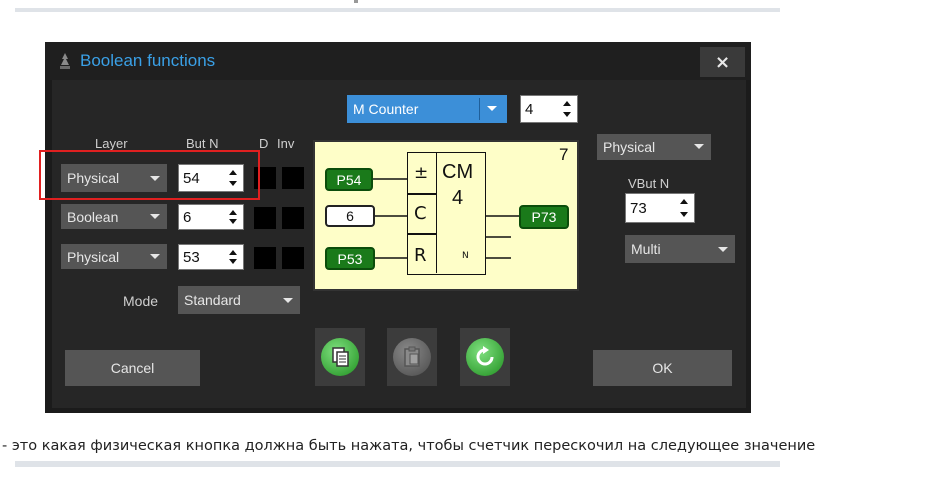 This screenshot has width=948, height=483. I want to click on row2-layer-value: Boolean, so click(93, 216).